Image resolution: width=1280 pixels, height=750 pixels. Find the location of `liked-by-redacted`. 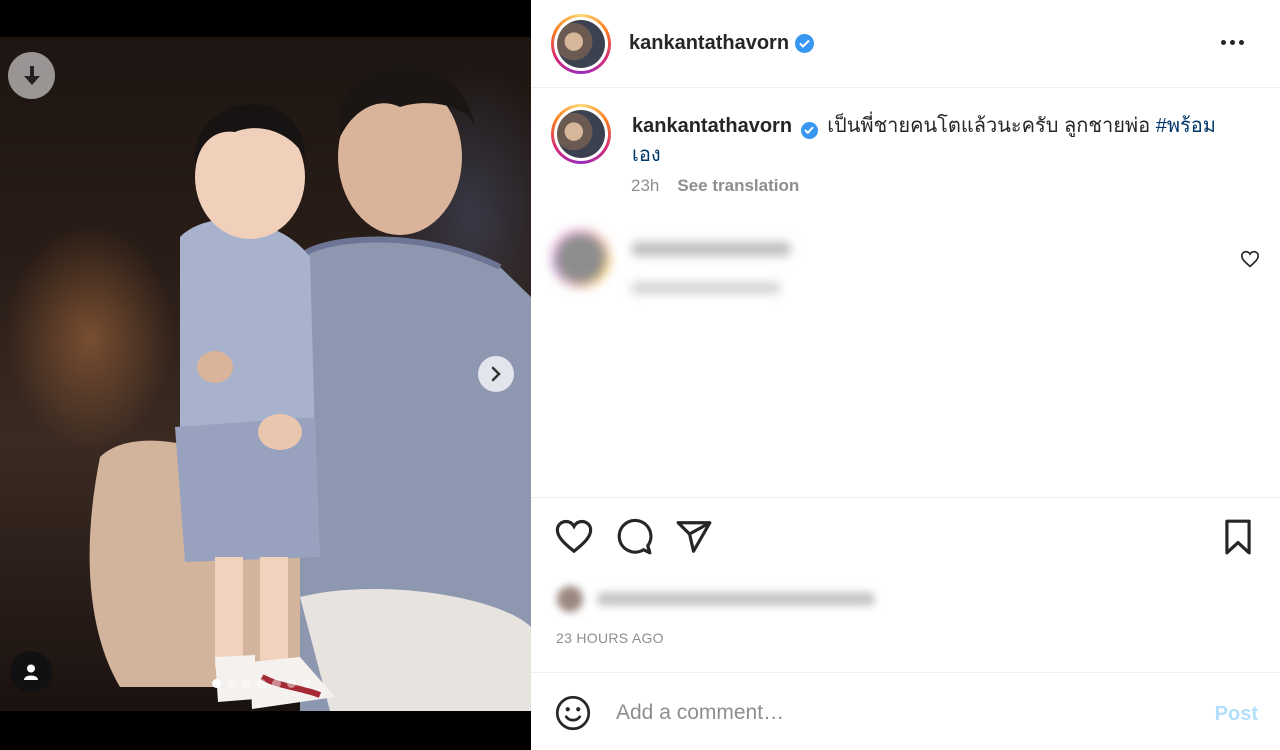

liked-by-redacted is located at coordinates (717, 599).